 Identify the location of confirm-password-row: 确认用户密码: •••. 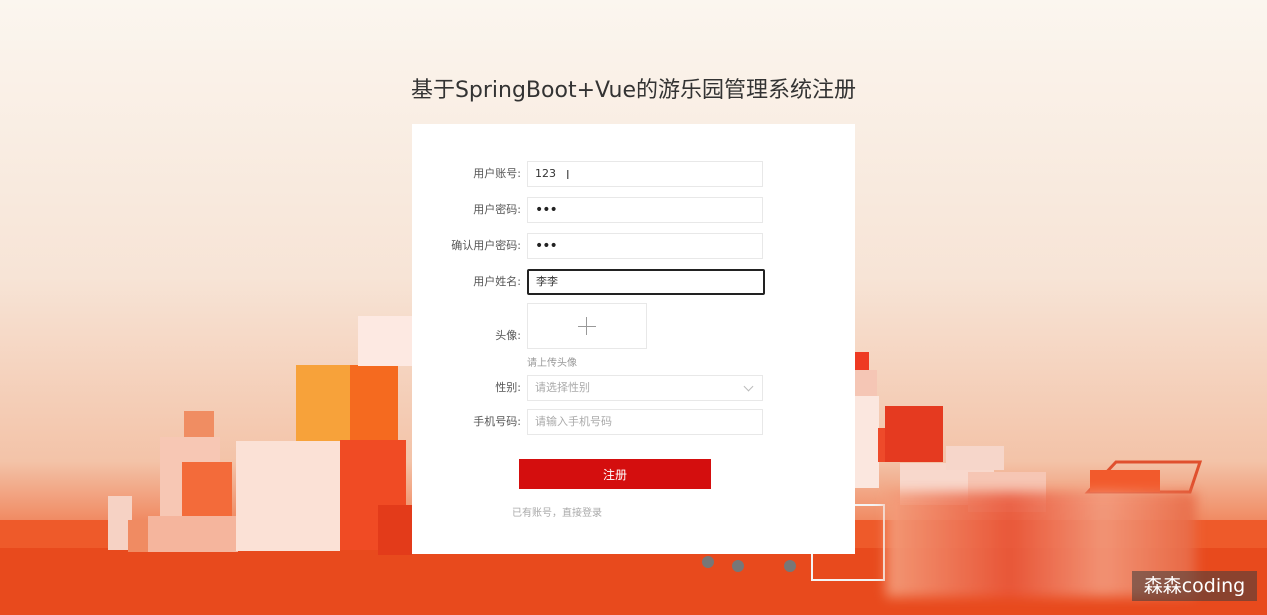
(633, 246).